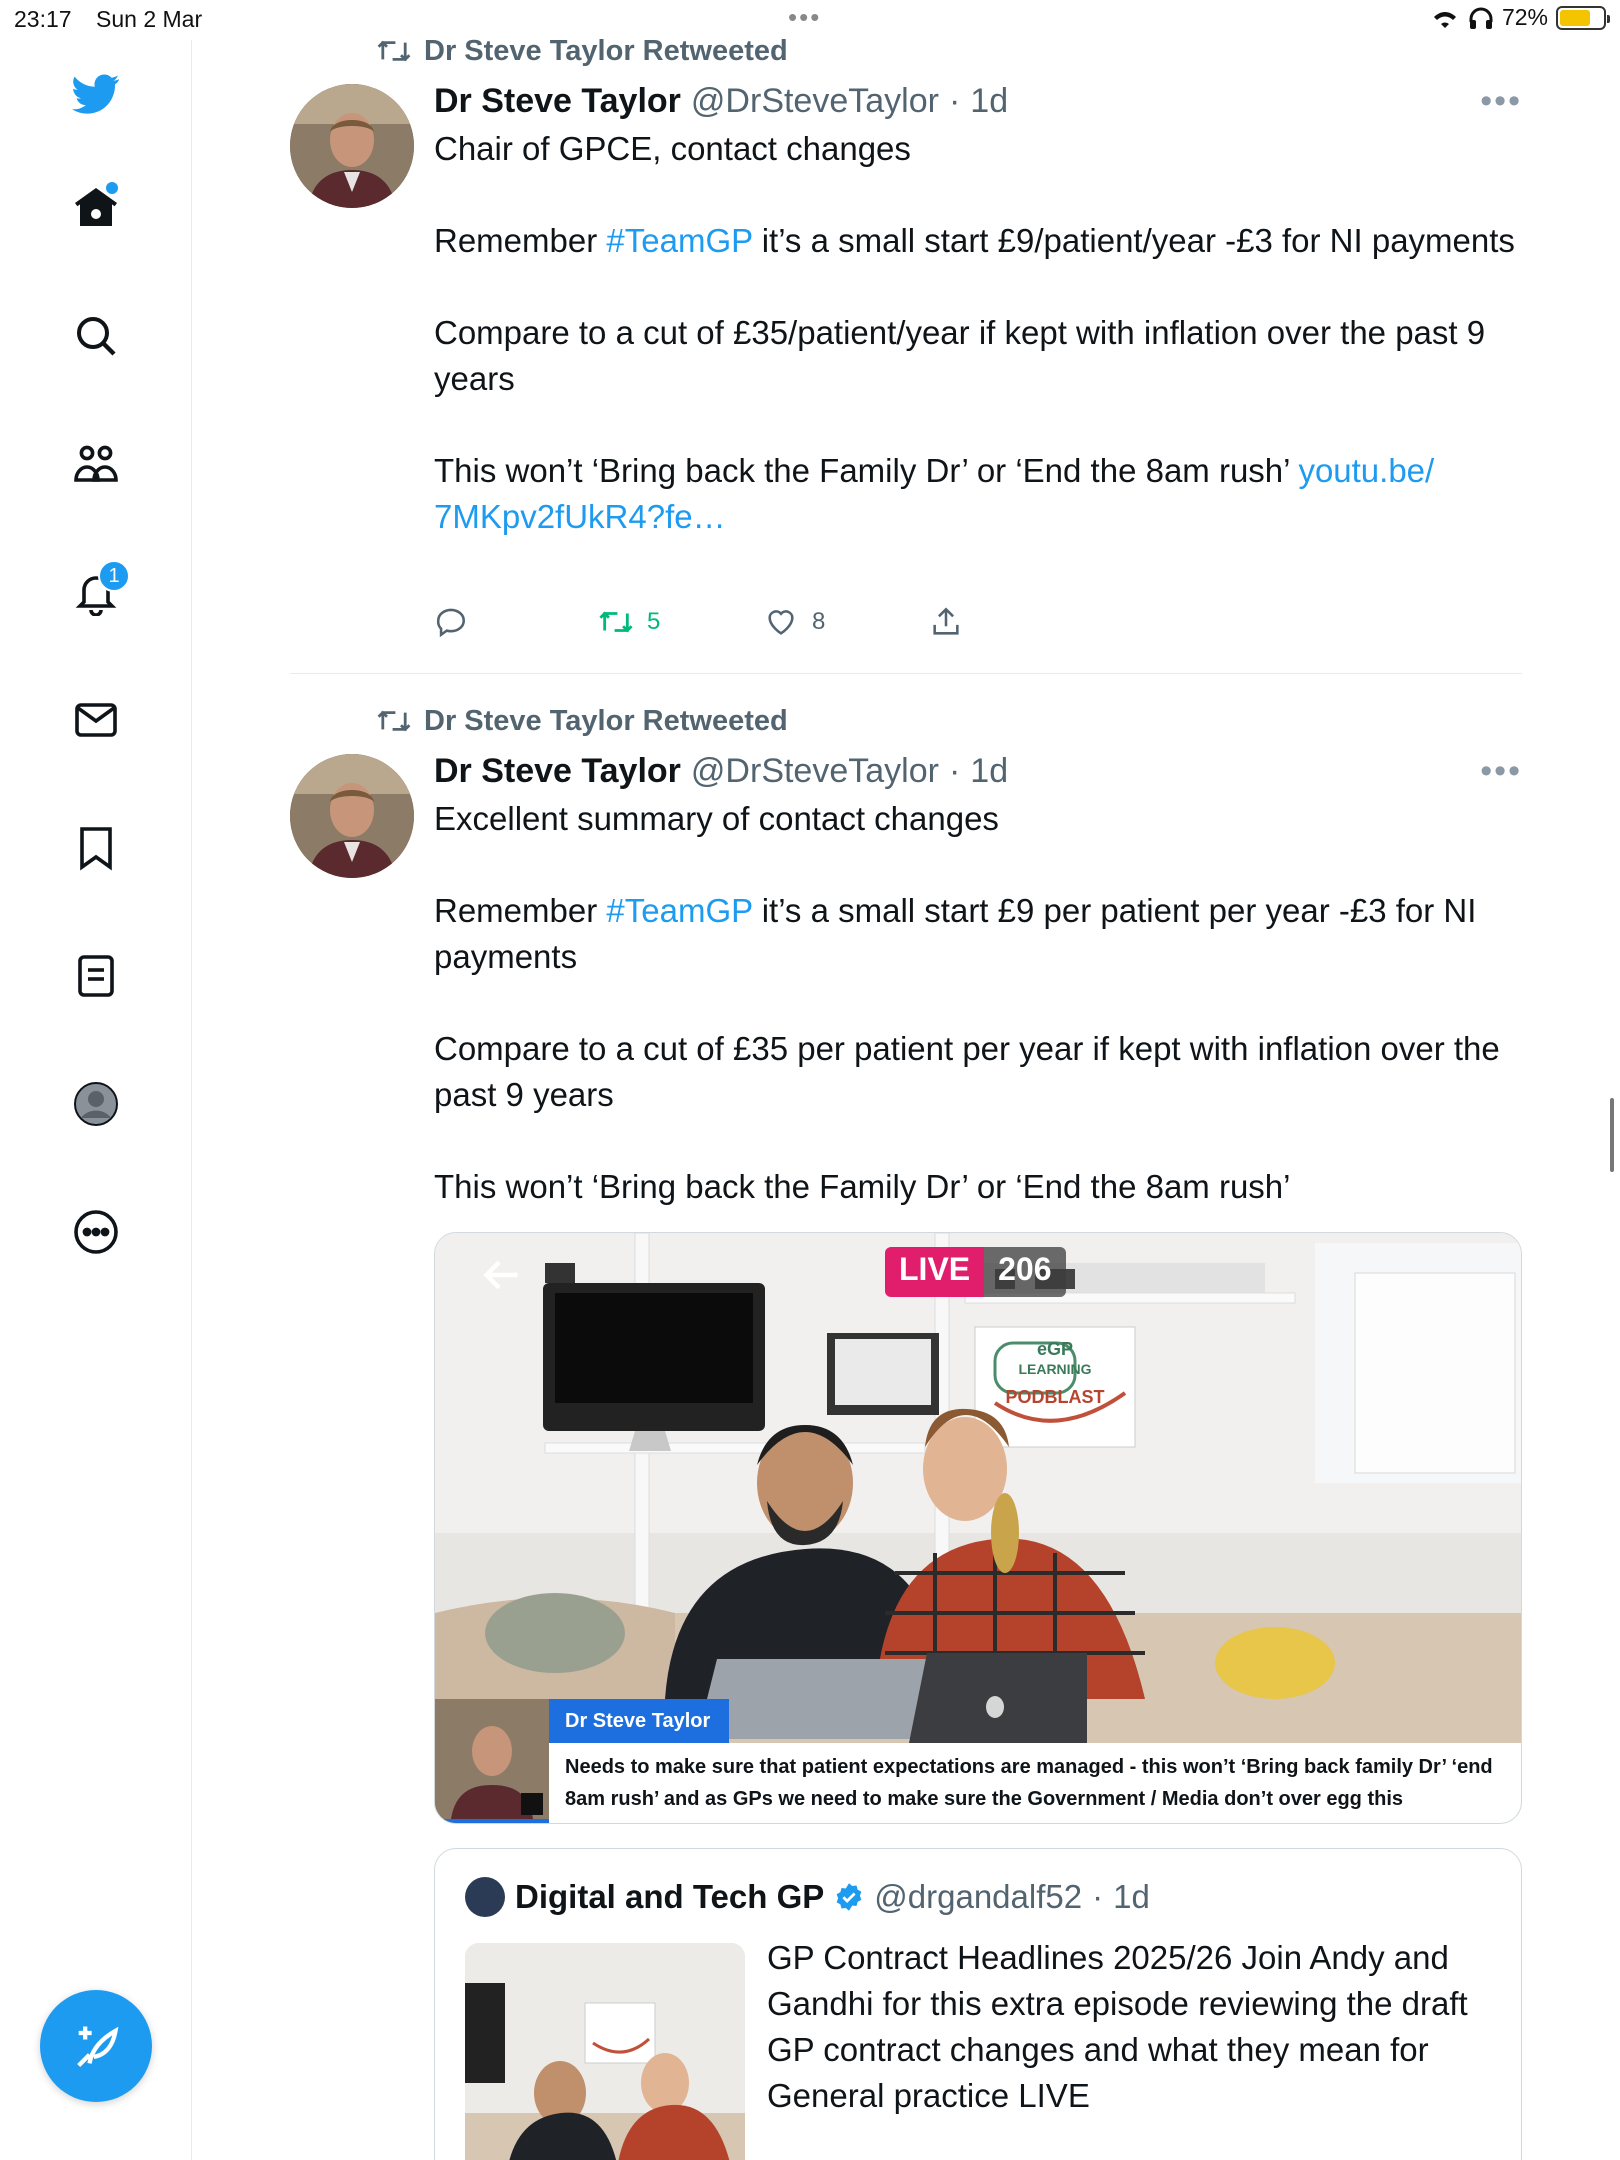 This screenshot has width=1620, height=2160. Describe the element at coordinates (681, 622) in the screenshot. I see `retweet-button: 5` at that location.